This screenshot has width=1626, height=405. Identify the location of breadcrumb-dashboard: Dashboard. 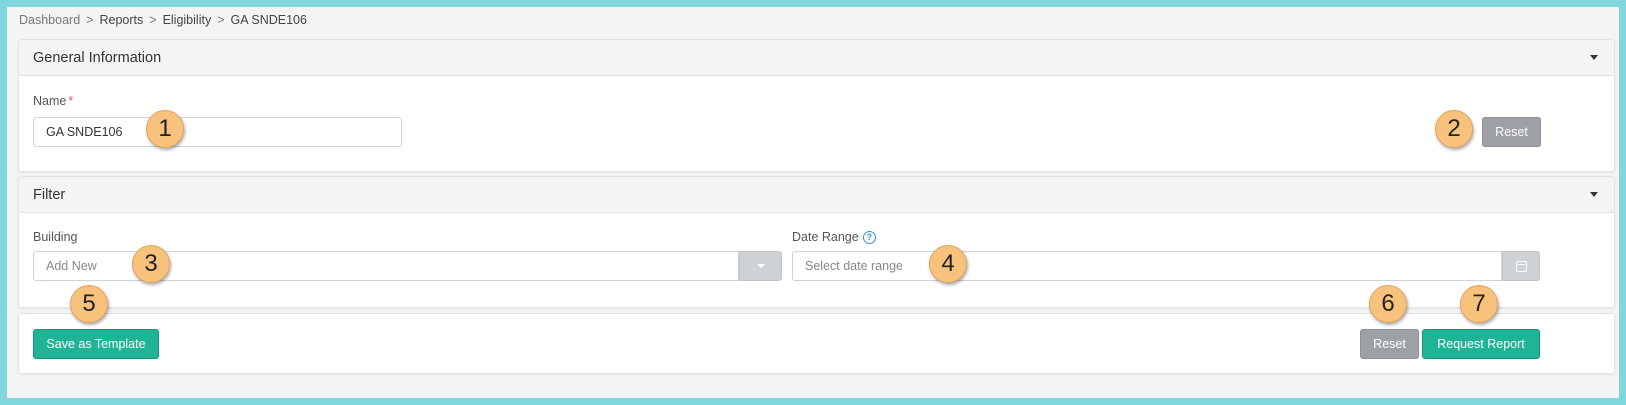
(49, 20).